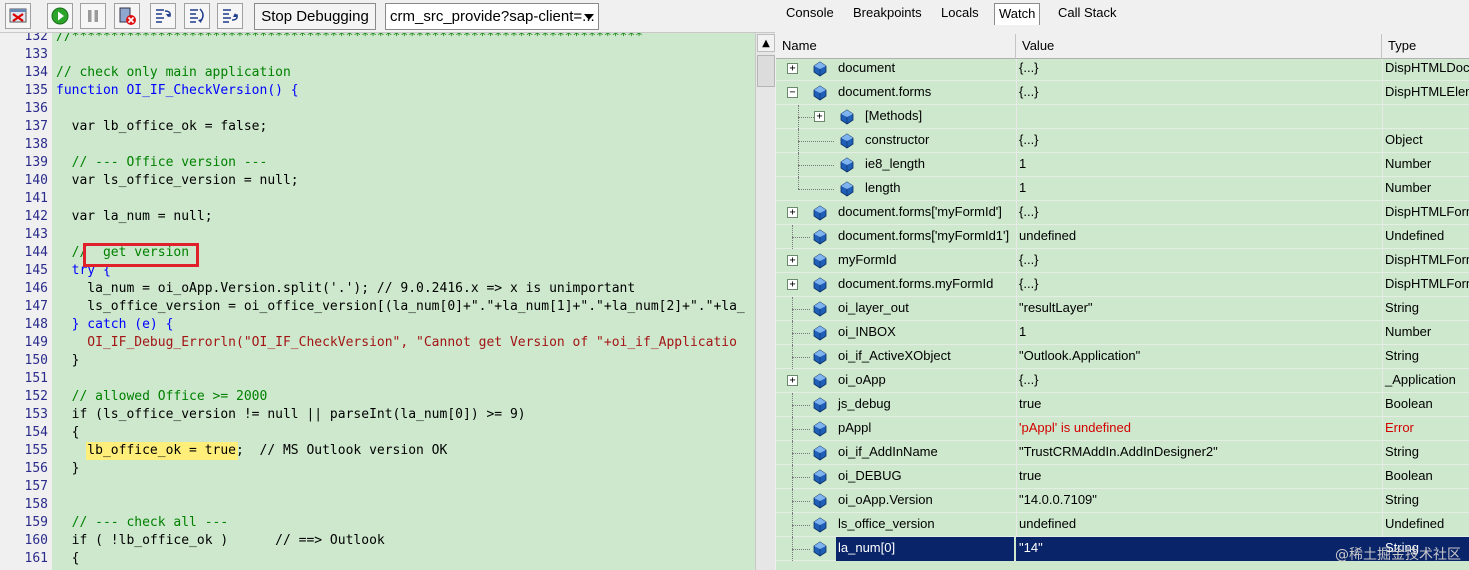 The width and height of the screenshot is (1469, 570). What do you see at coordinates (887, 14) in the screenshot?
I see `tab-breakpoints: Breakpoints` at bounding box center [887, 14].